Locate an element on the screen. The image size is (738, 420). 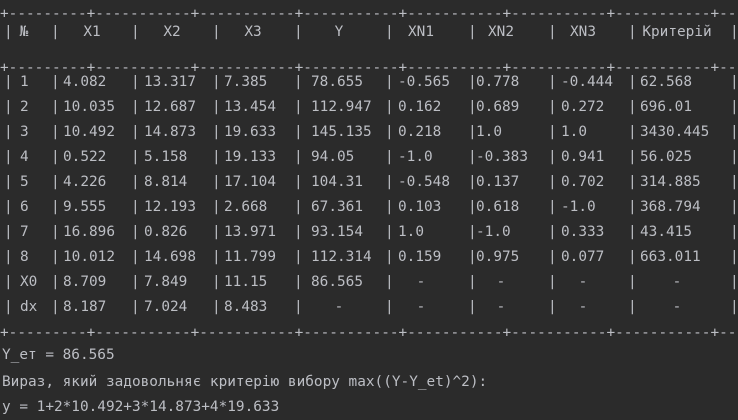
table-cell: 4.082 is located at coordinates (85, 82).